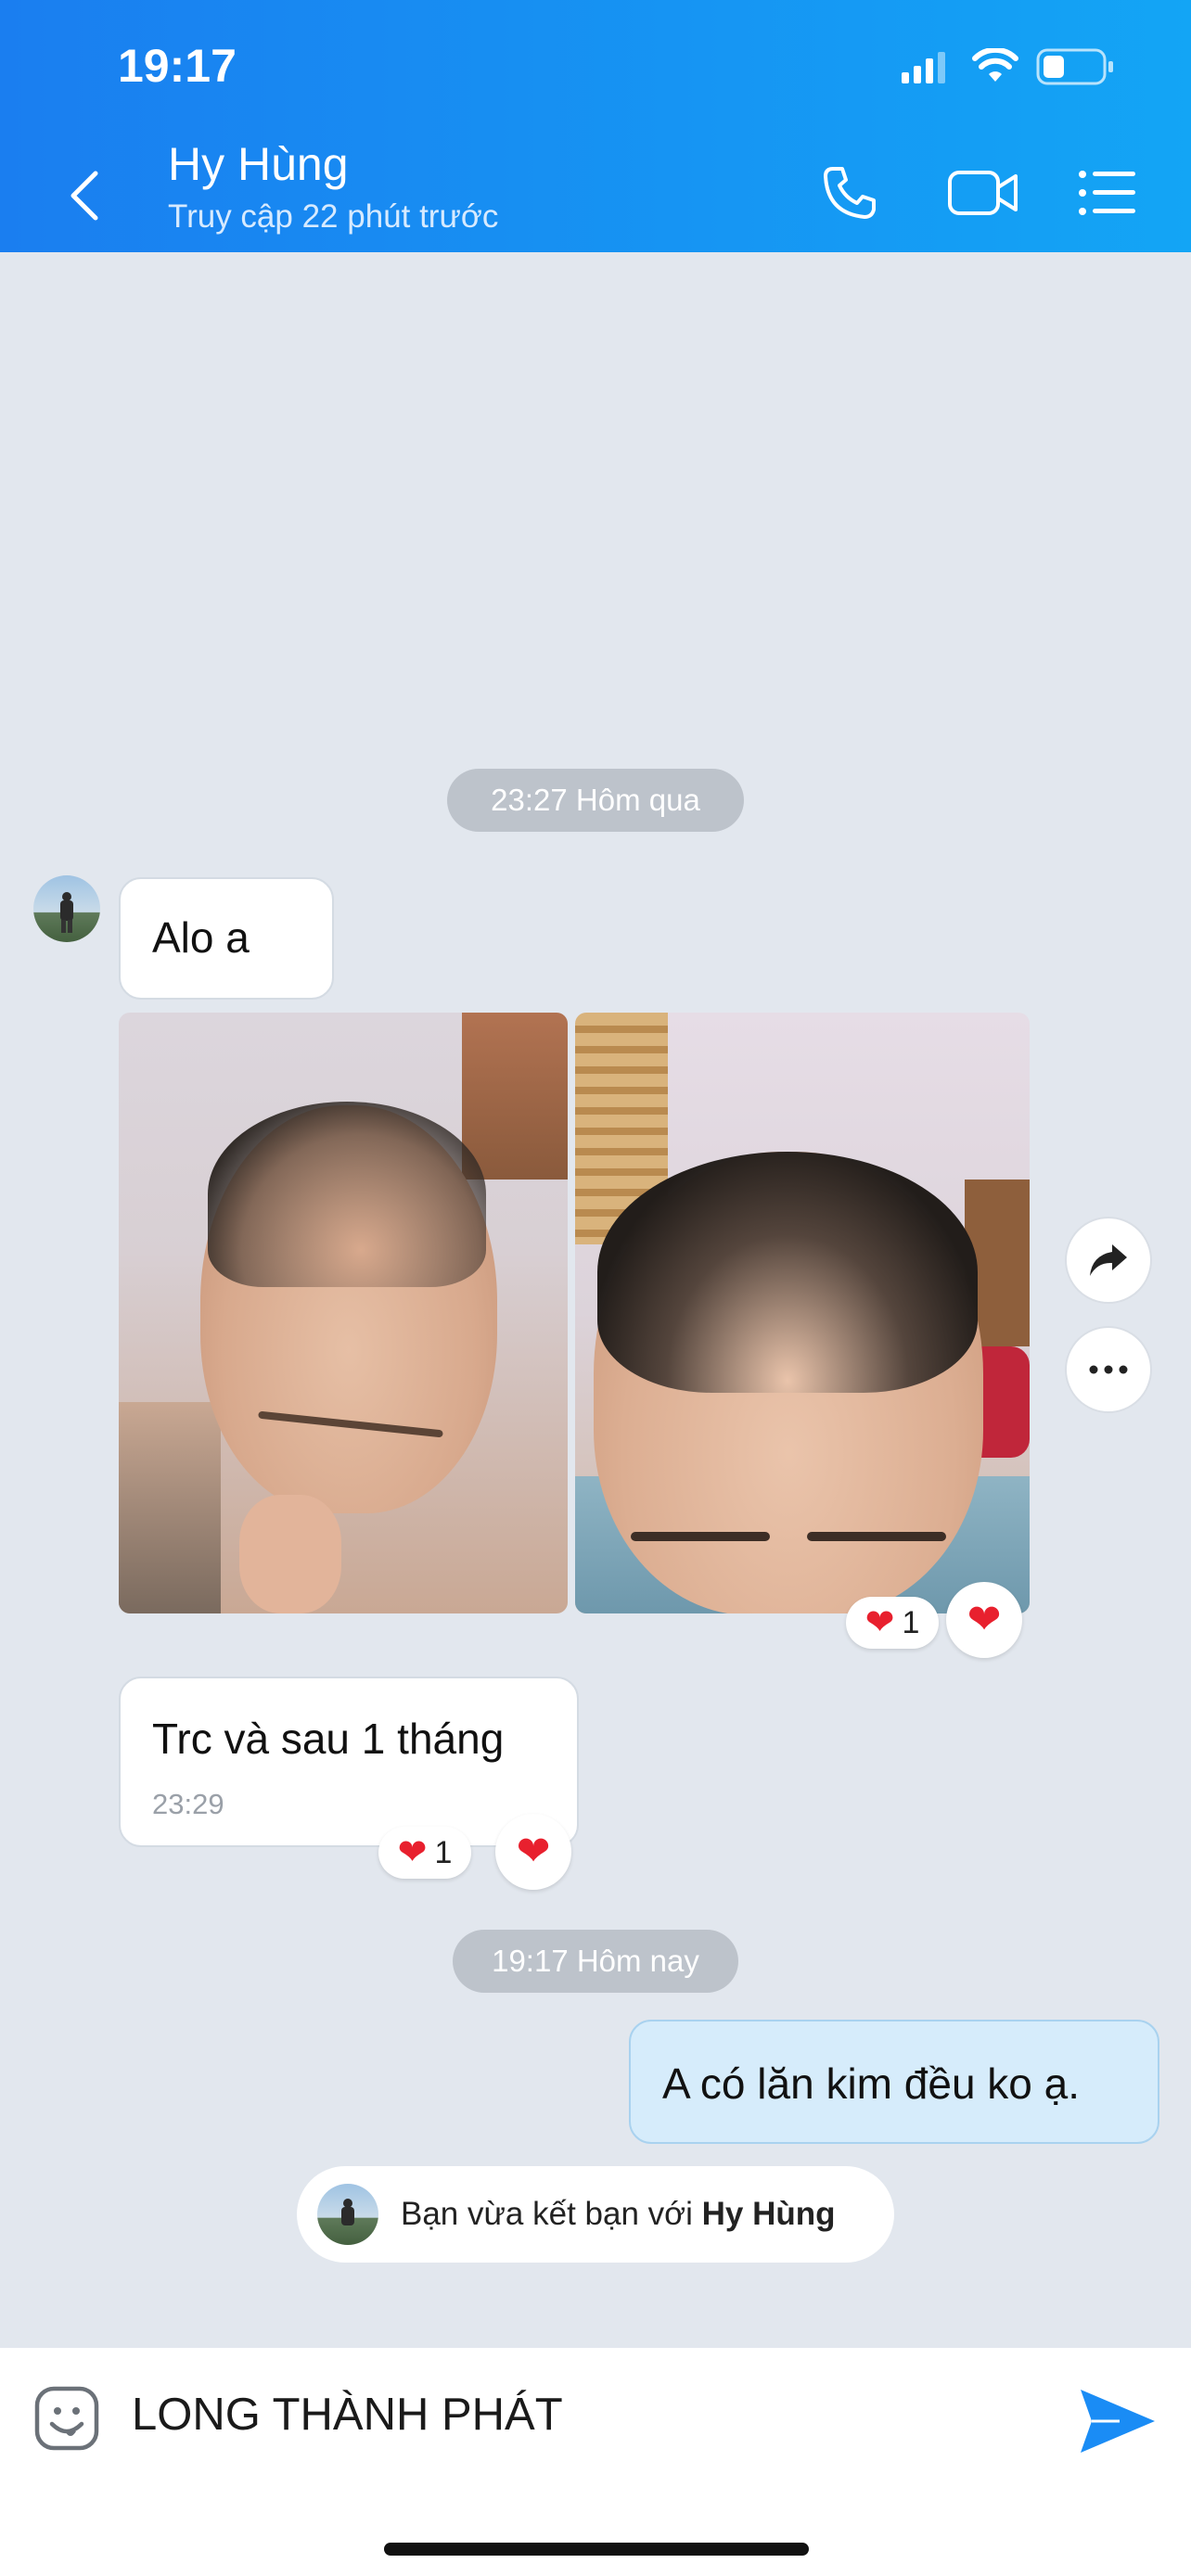  I want to click on date-separator: 23:27 Hôm qua, so click(595, 800).